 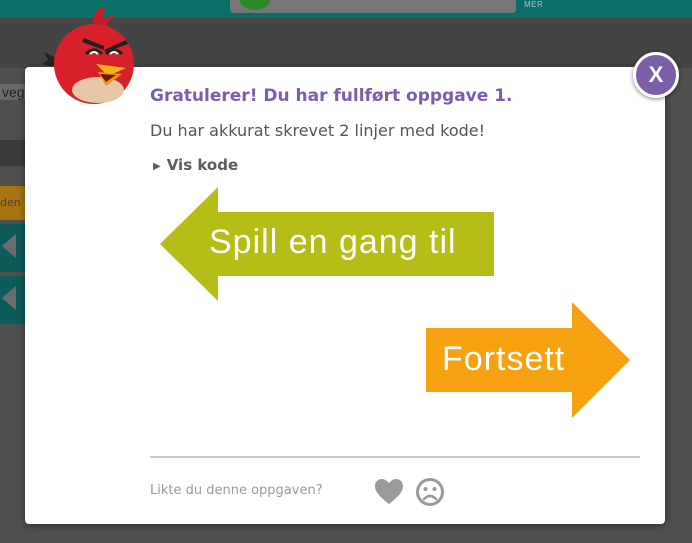 What do you see at coordinates (88, 55) in the screenshot?
I see `red-bird-mascot-icon` at bounding box center [88, 55].